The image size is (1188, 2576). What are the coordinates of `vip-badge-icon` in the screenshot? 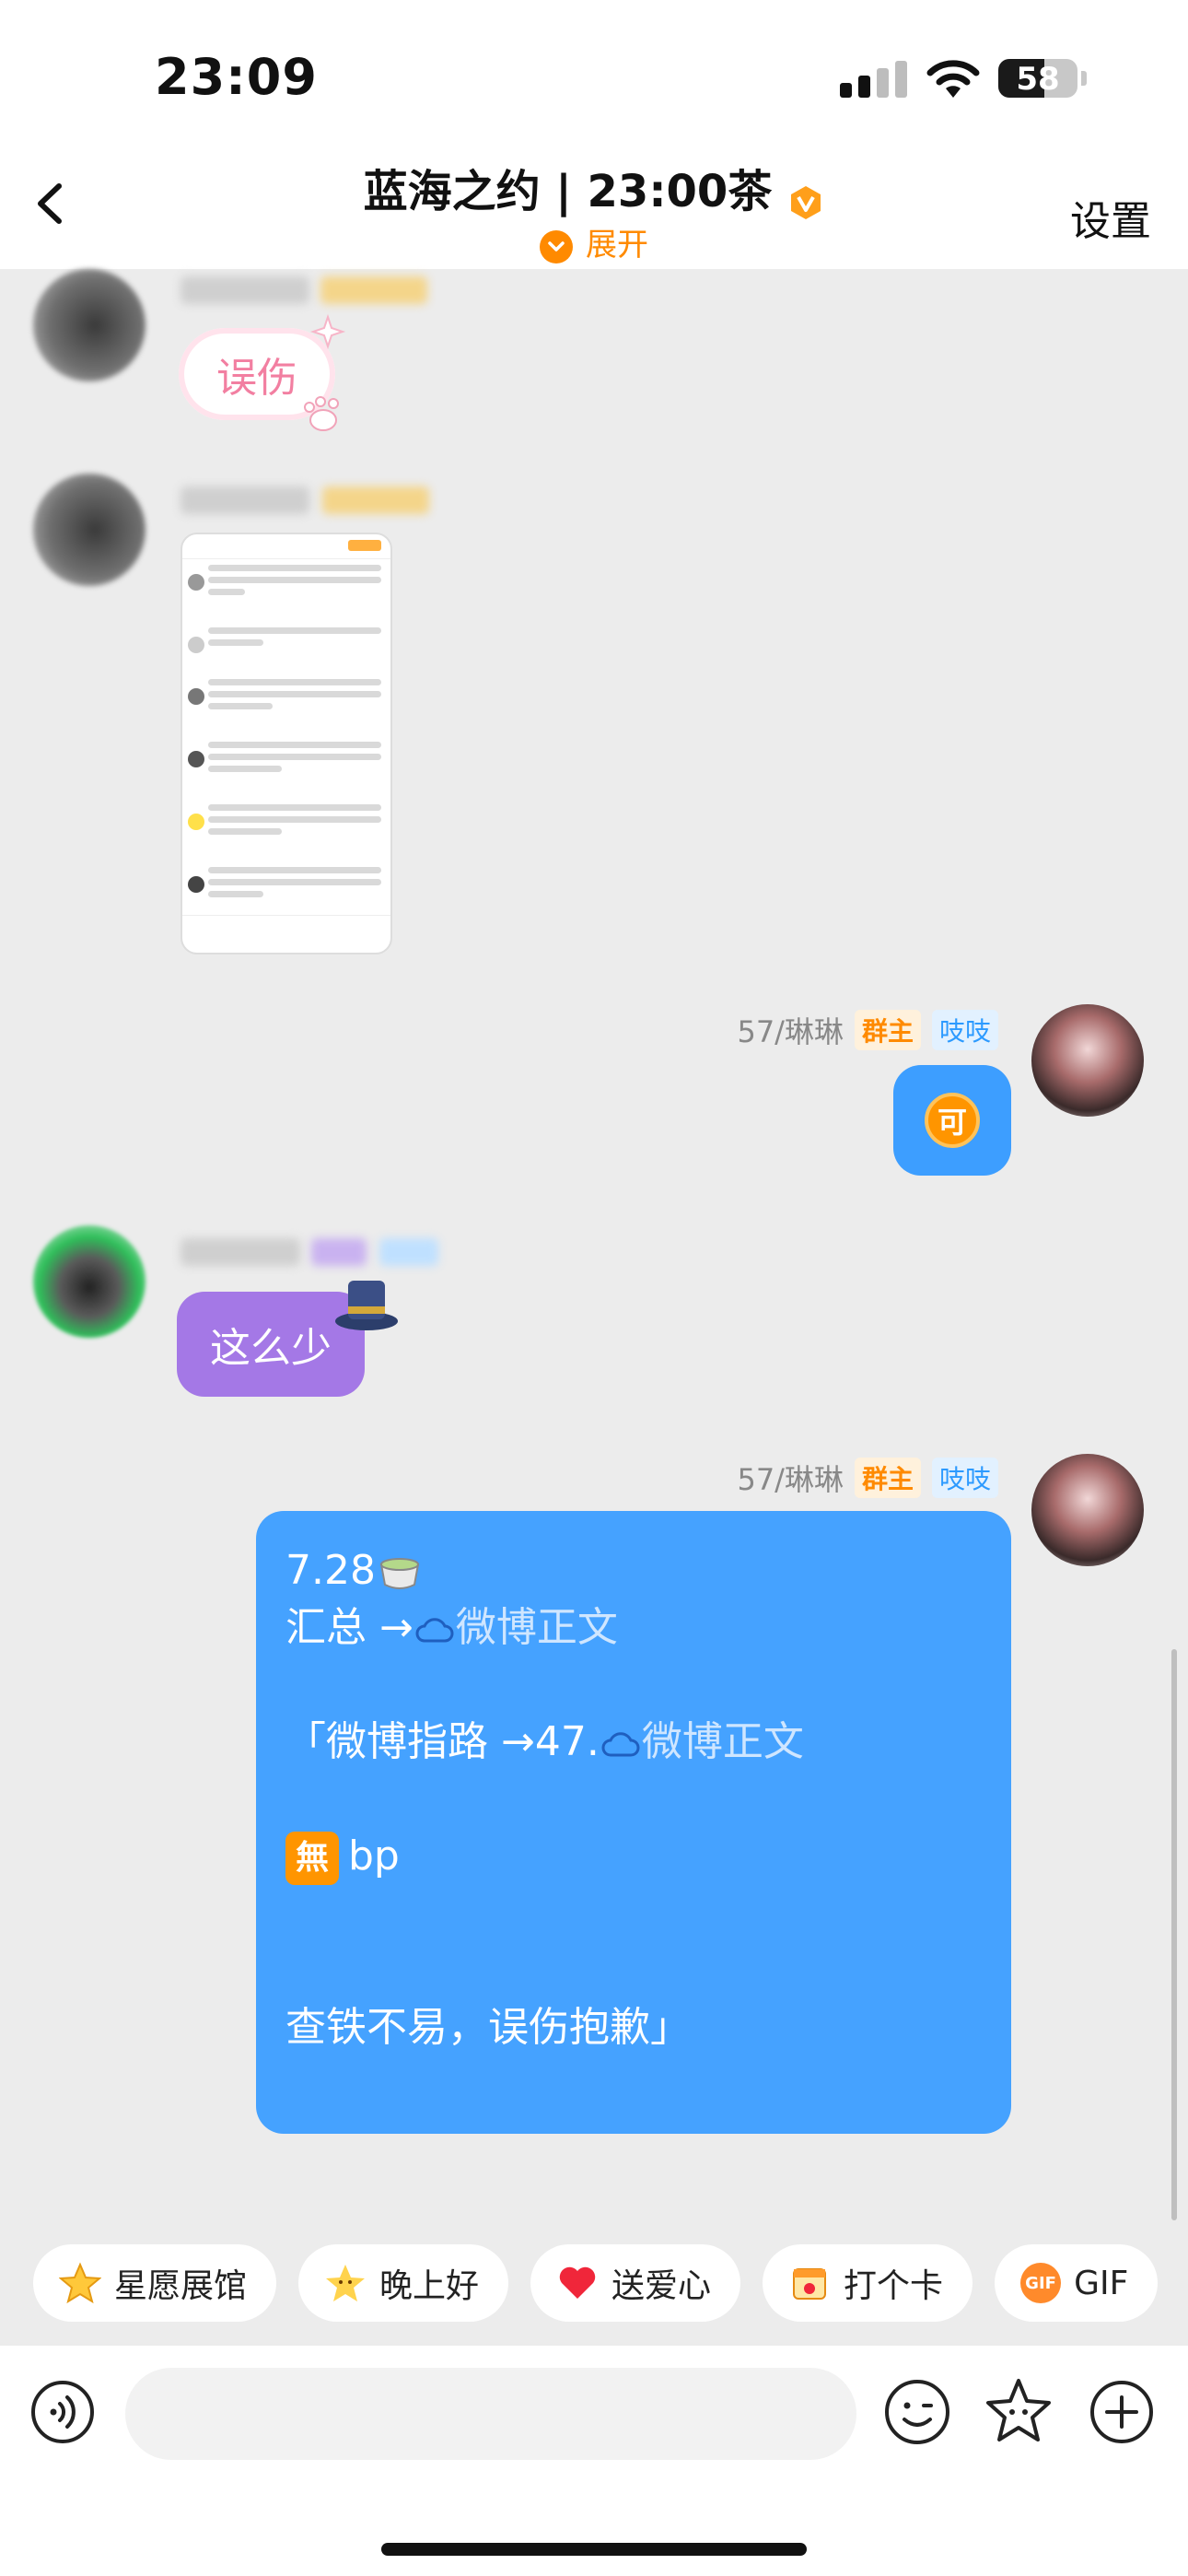 It's located at (806, 202).